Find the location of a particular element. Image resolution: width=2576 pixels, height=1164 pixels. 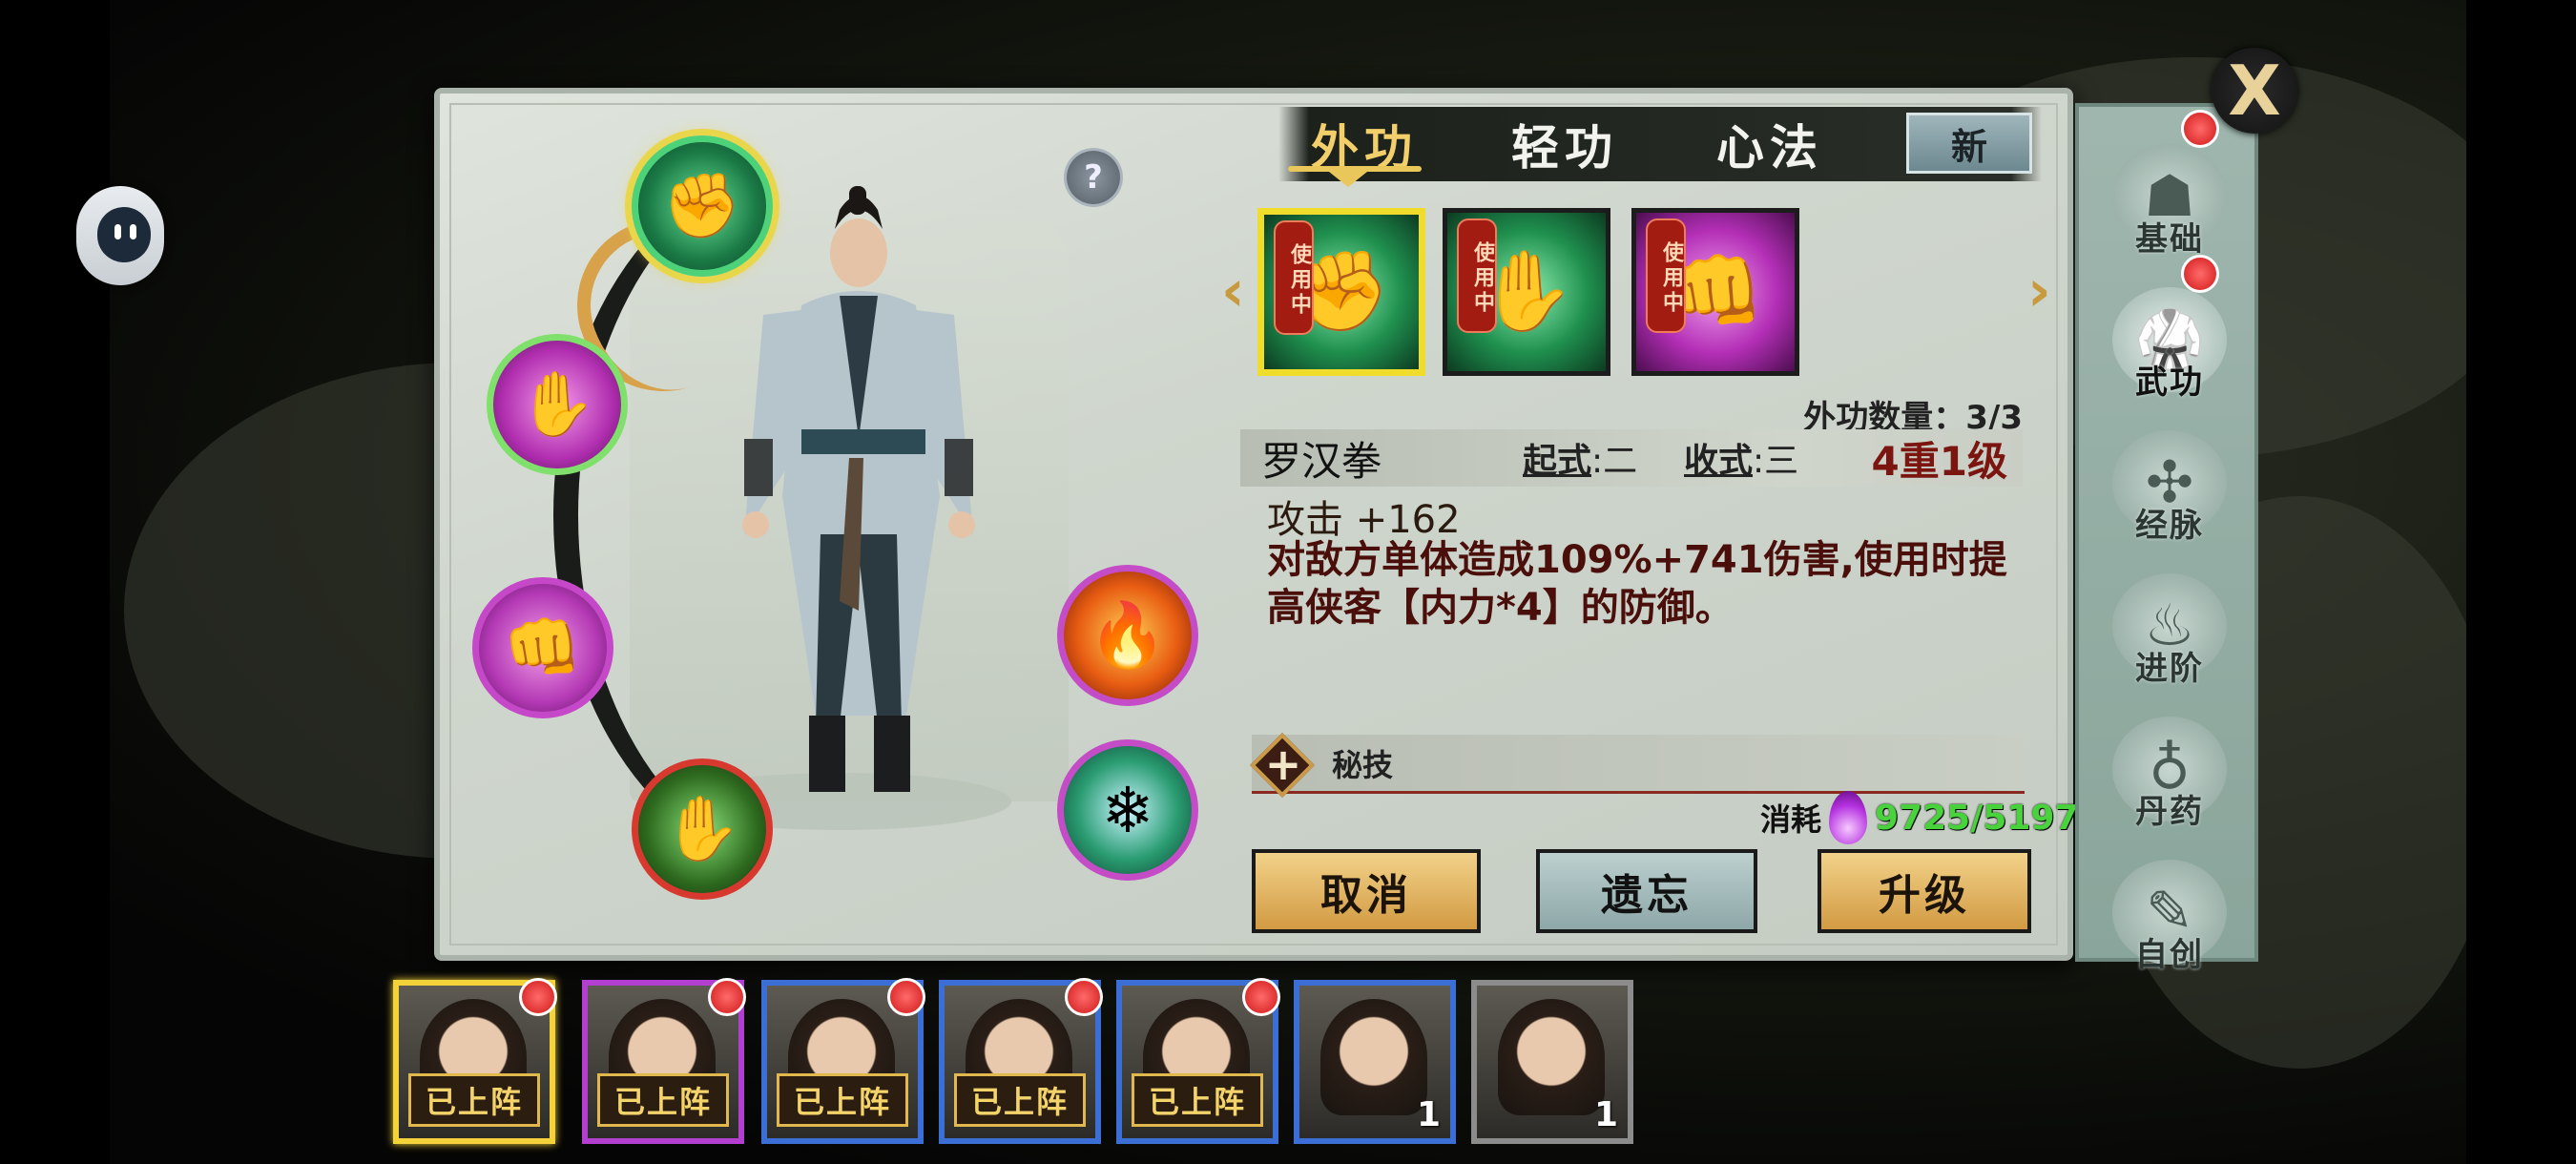

start-form-value: :二 is located at coordinates (1614, 462).